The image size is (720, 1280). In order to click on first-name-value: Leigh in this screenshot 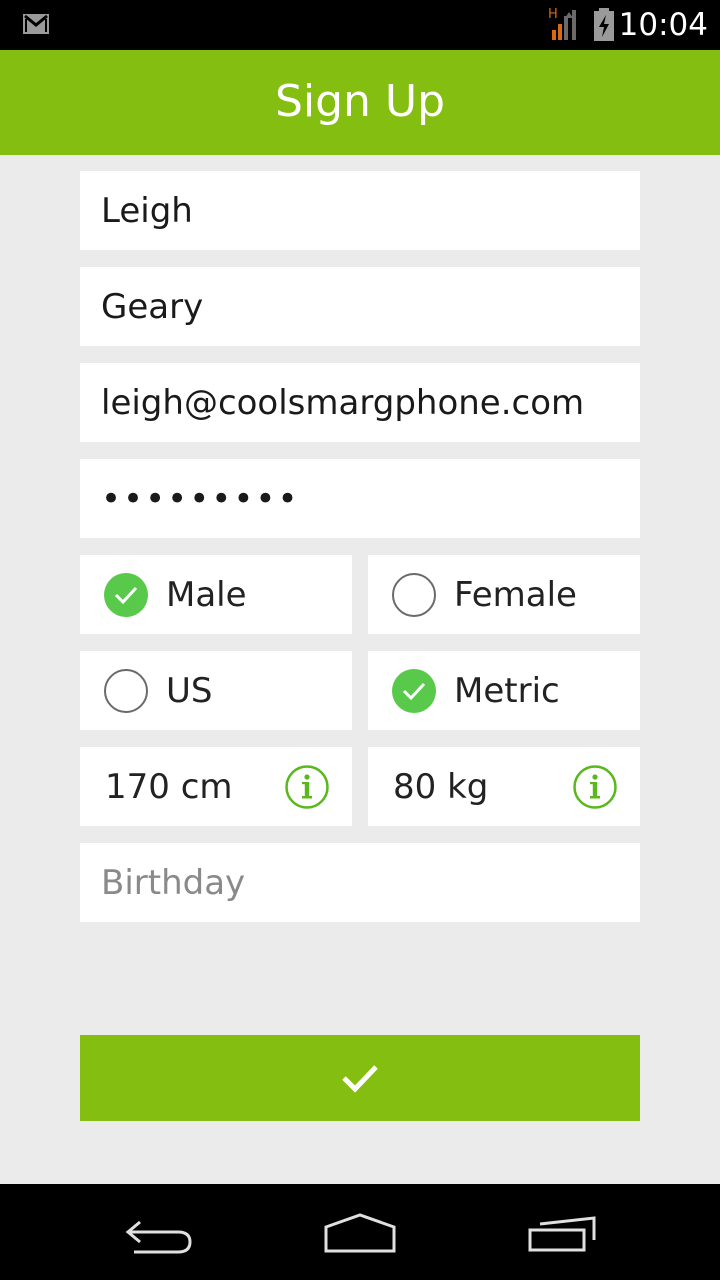, I will do `click(147, 211)`.